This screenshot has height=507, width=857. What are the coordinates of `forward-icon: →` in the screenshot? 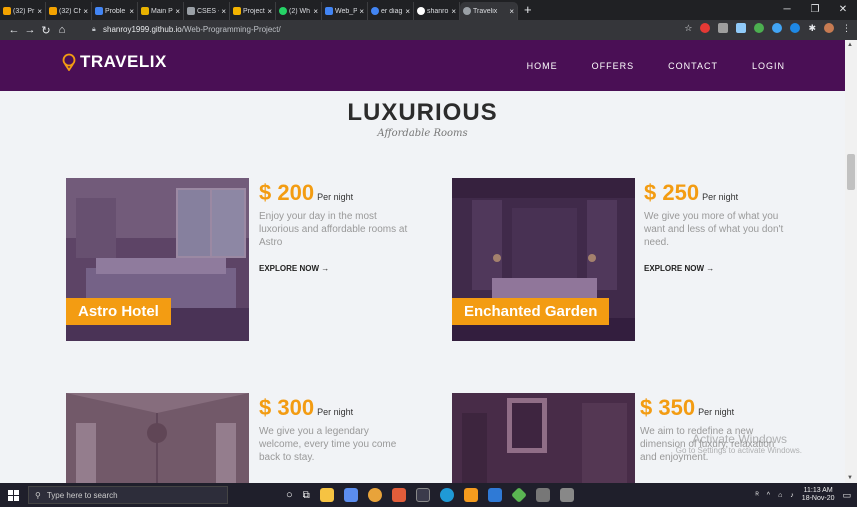 It's located at (30, 30).